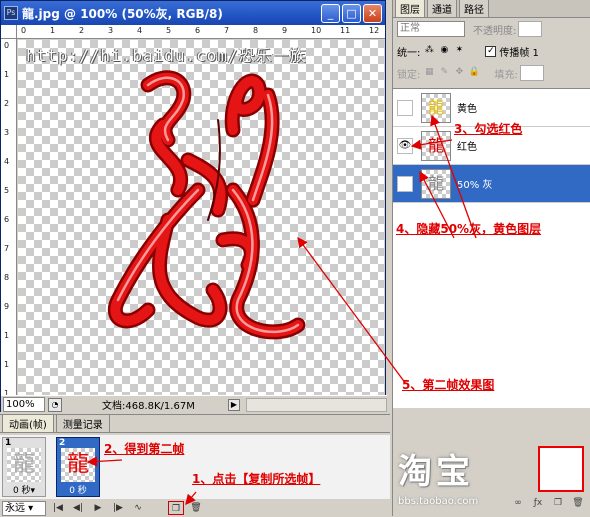 The width and height of the screenshot is (590, 517). I want to click on animation-controls: 永远 ▾ |◀ ◀| ▶ |▶ ∿ ❐ 🗑, so click(195, 508).